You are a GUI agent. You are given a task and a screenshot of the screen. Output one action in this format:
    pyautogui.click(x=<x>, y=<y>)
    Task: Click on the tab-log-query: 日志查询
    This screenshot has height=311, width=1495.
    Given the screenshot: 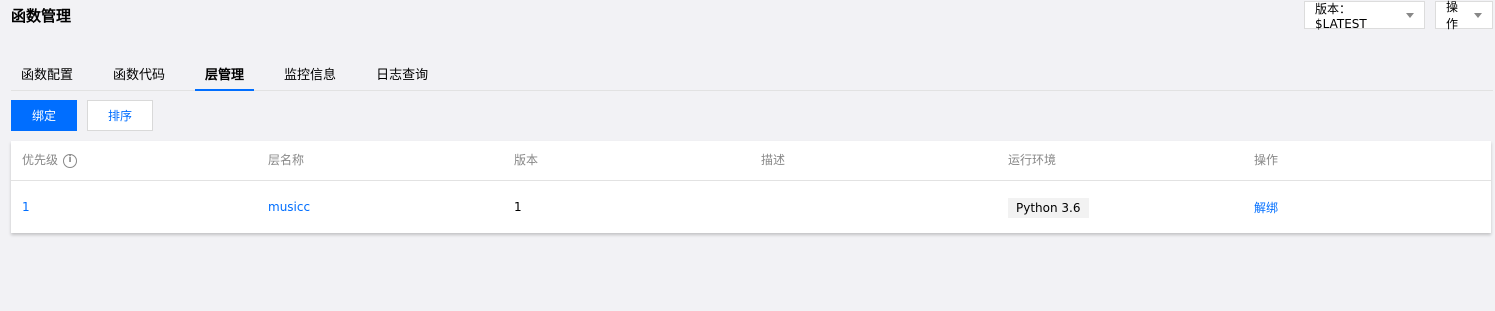 What is the action you would take?
    pyautogui.click(x=402, y=73)
    